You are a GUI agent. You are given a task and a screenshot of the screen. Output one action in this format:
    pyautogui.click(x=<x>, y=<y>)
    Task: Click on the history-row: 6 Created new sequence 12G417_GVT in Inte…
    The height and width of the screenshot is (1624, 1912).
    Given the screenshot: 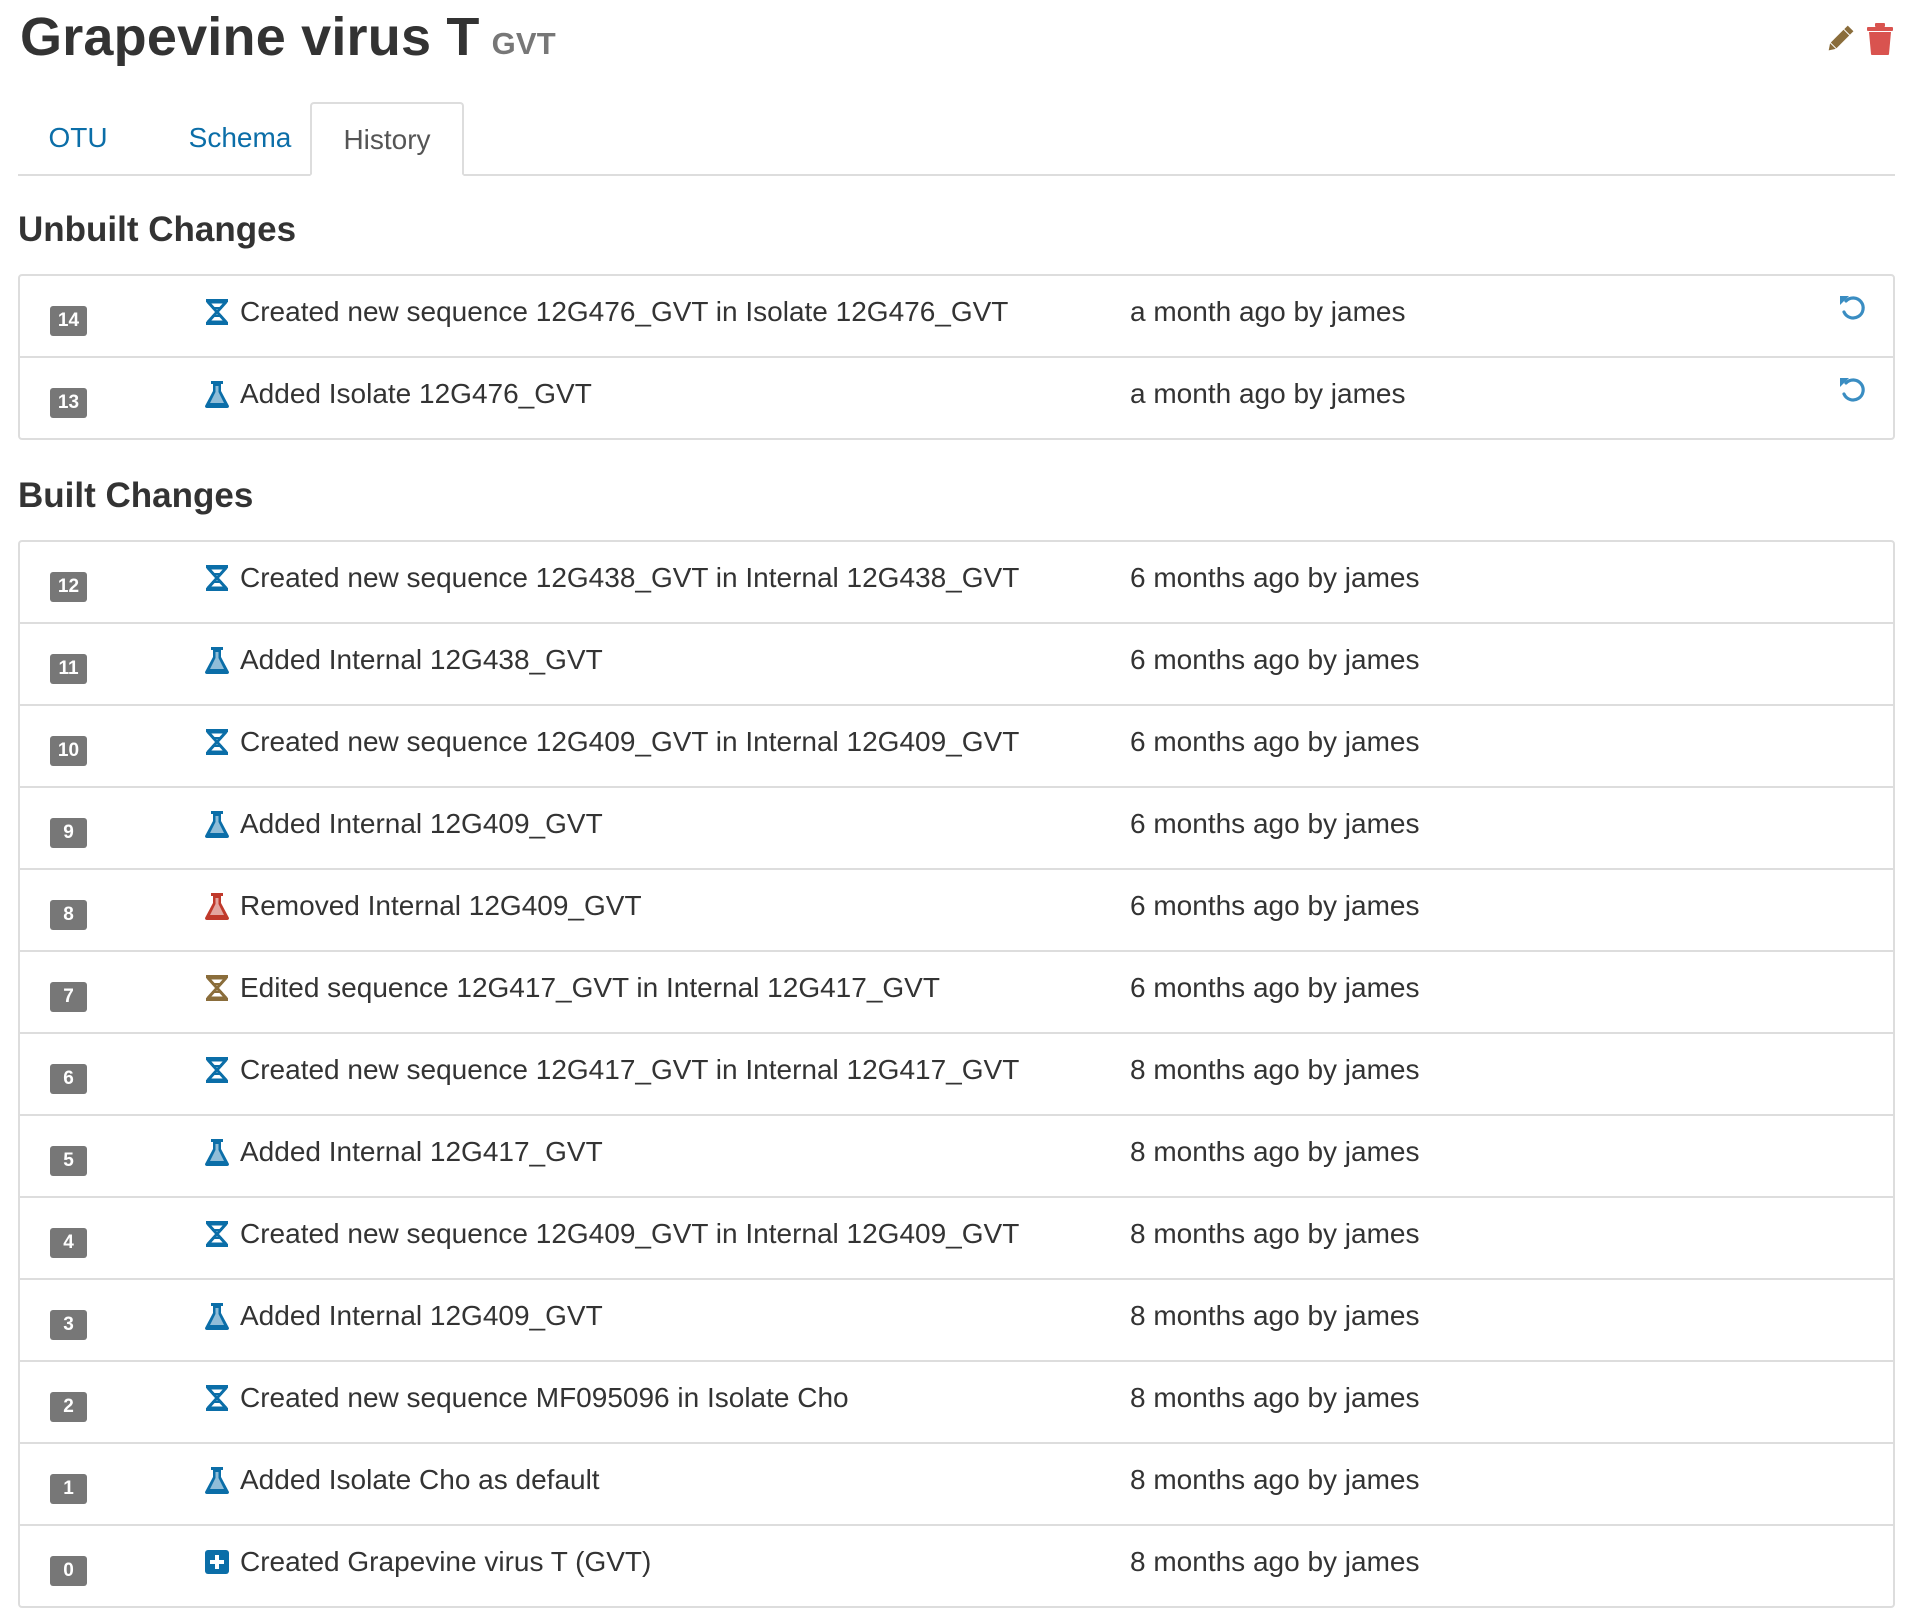 What is the action you would take?
    pyautogui.click(x=956, y=1073)
    